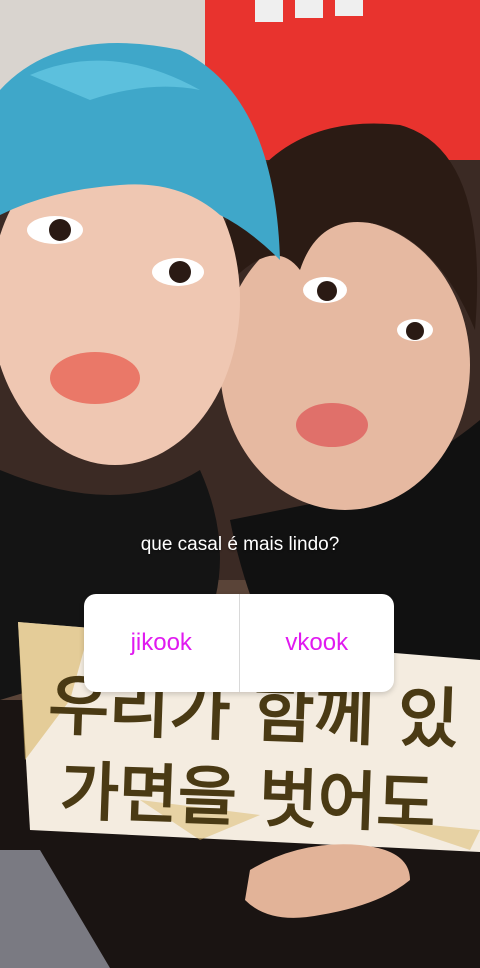 The image size is (480, 968). I want to click on banner-line-2: 가면을 벗어도, so click(248, 798).